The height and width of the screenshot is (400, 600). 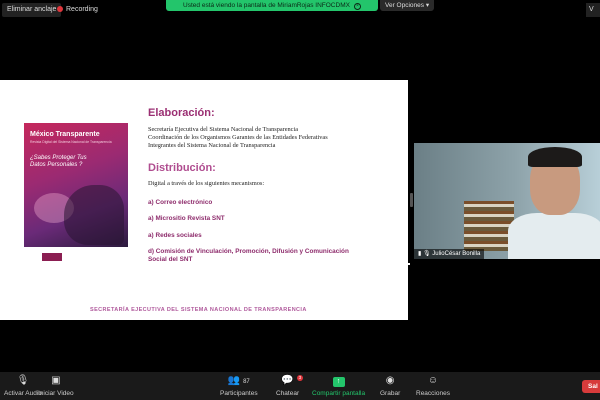 I want to click on participant-hair, so click(x=555, y=157).